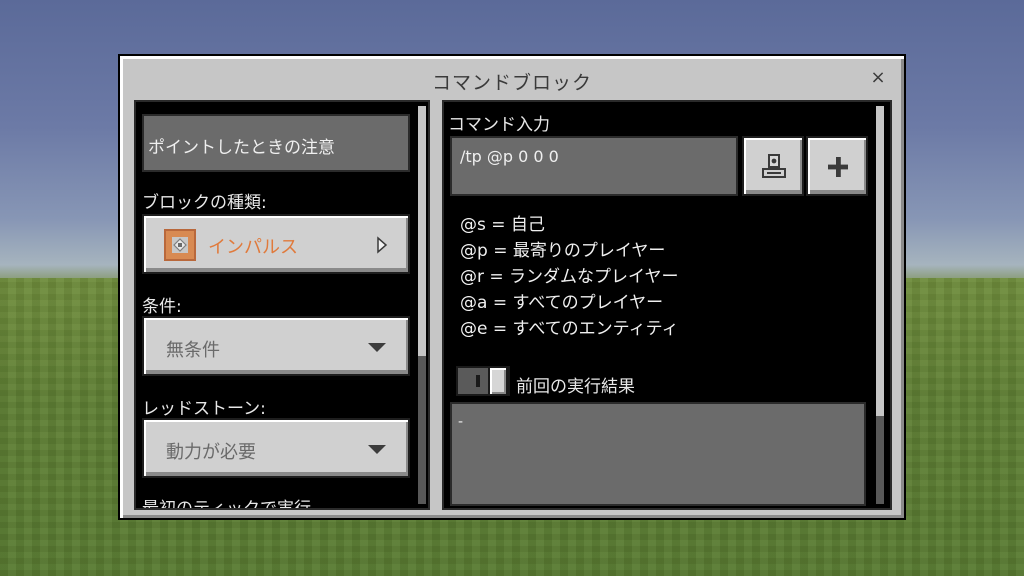 Image resolution: width=1024 pixels, height=576 pixels. Describe the element at coordinates (422, 231) in the screenshot. I see `left-scrollbar-thumb` at that location.